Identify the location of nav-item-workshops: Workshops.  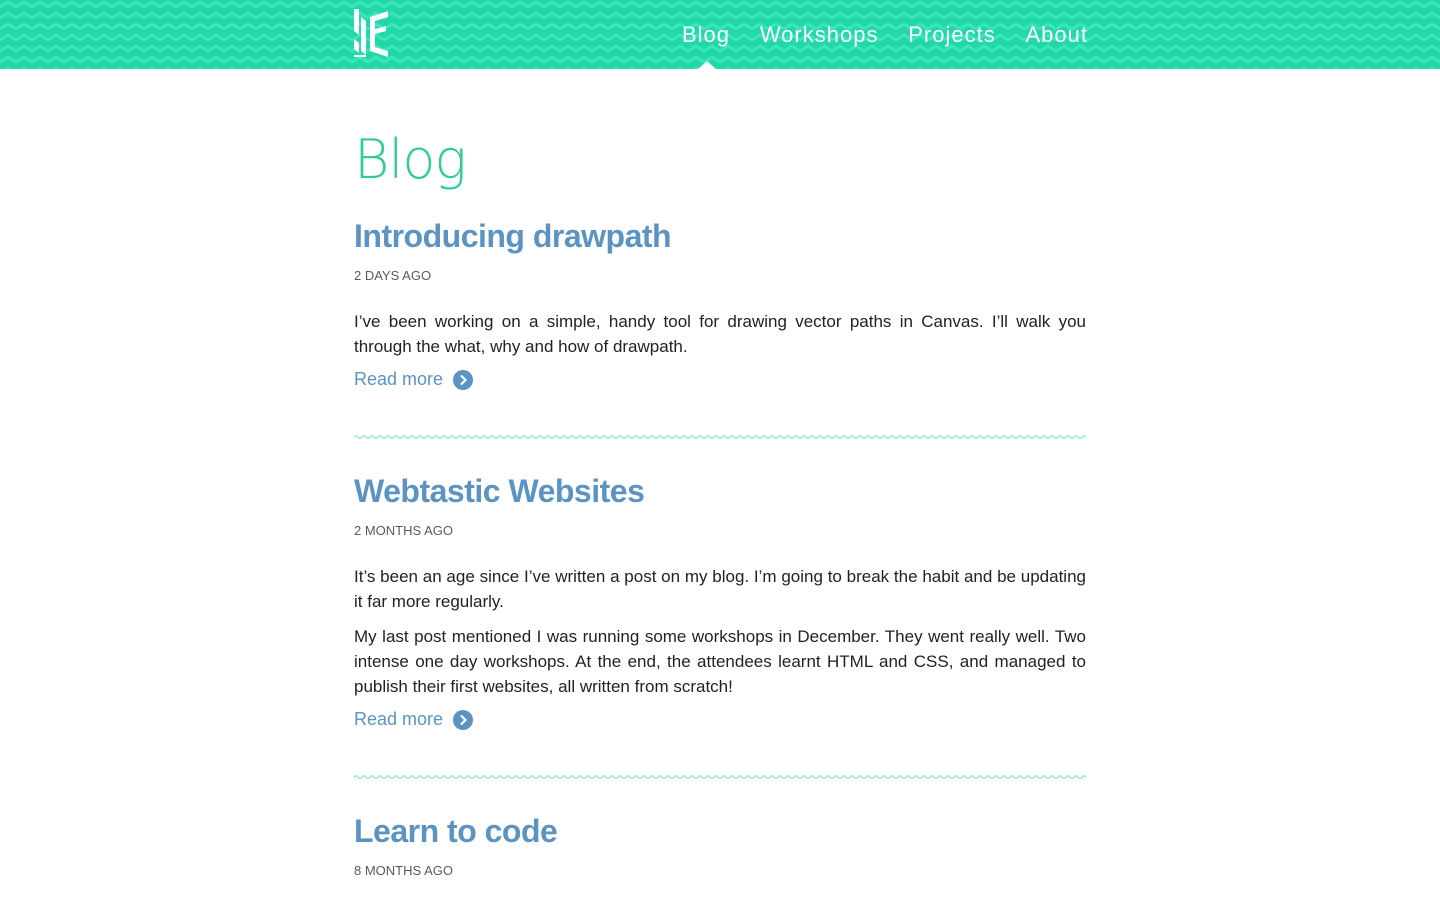
(819, 34).